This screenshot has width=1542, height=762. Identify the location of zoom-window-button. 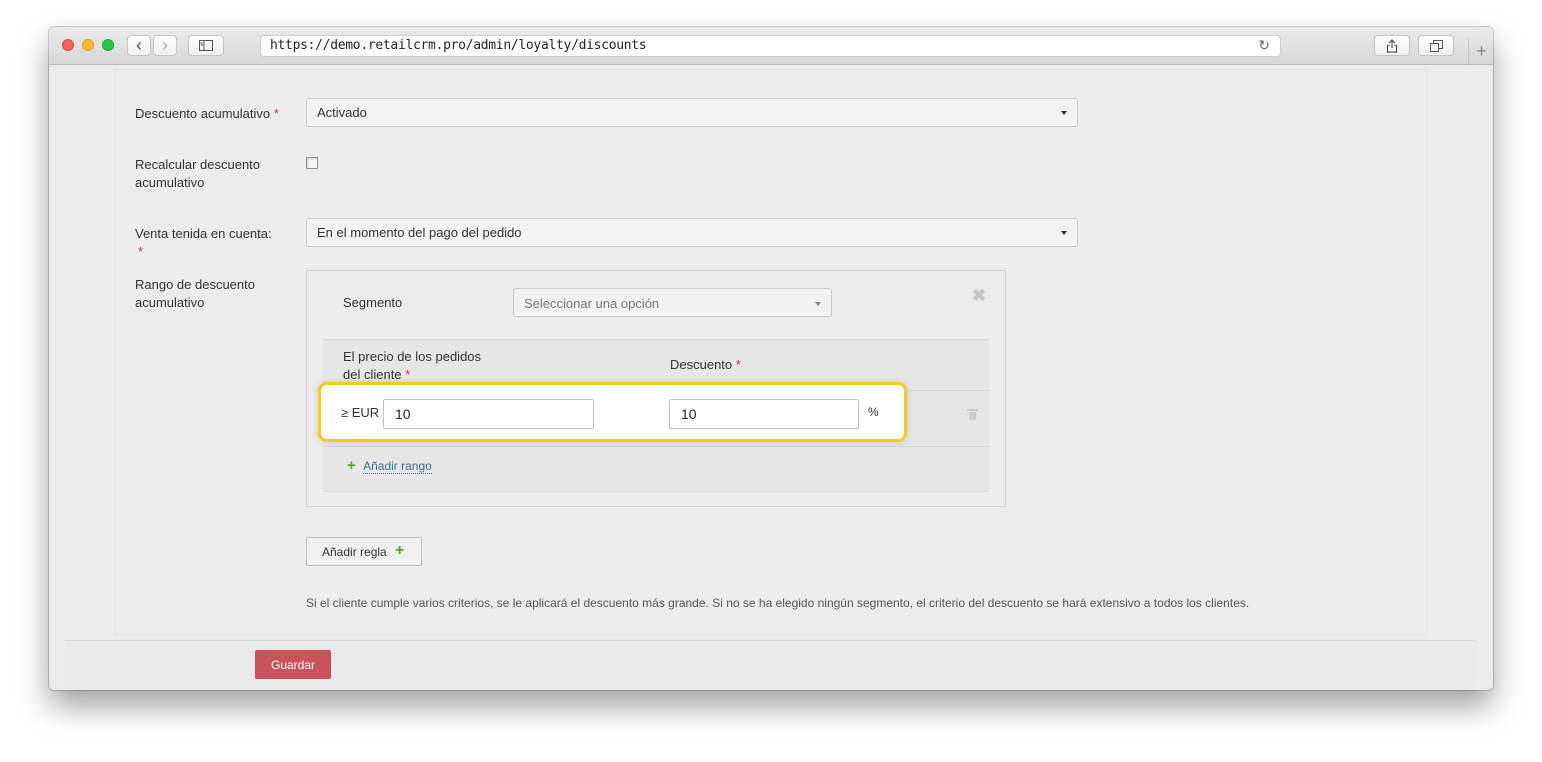
(108, 45).